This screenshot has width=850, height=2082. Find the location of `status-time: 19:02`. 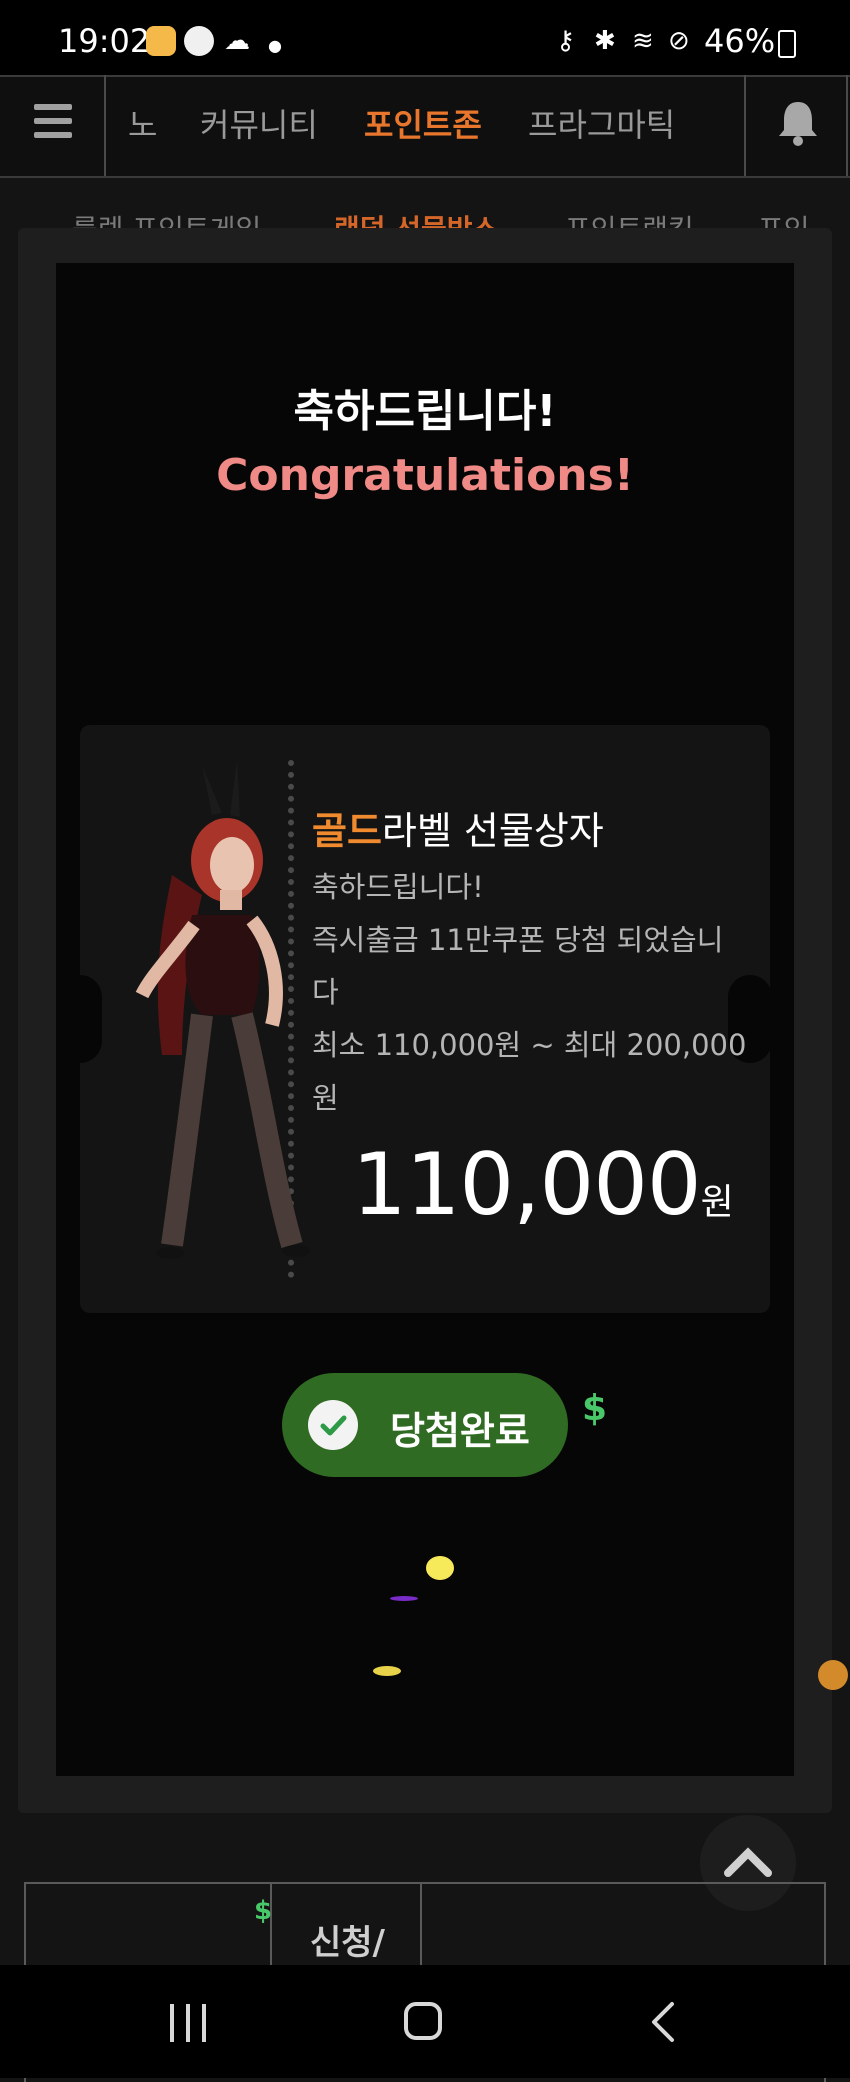

status-time: 19:02 is located at coordinates (104, 41).